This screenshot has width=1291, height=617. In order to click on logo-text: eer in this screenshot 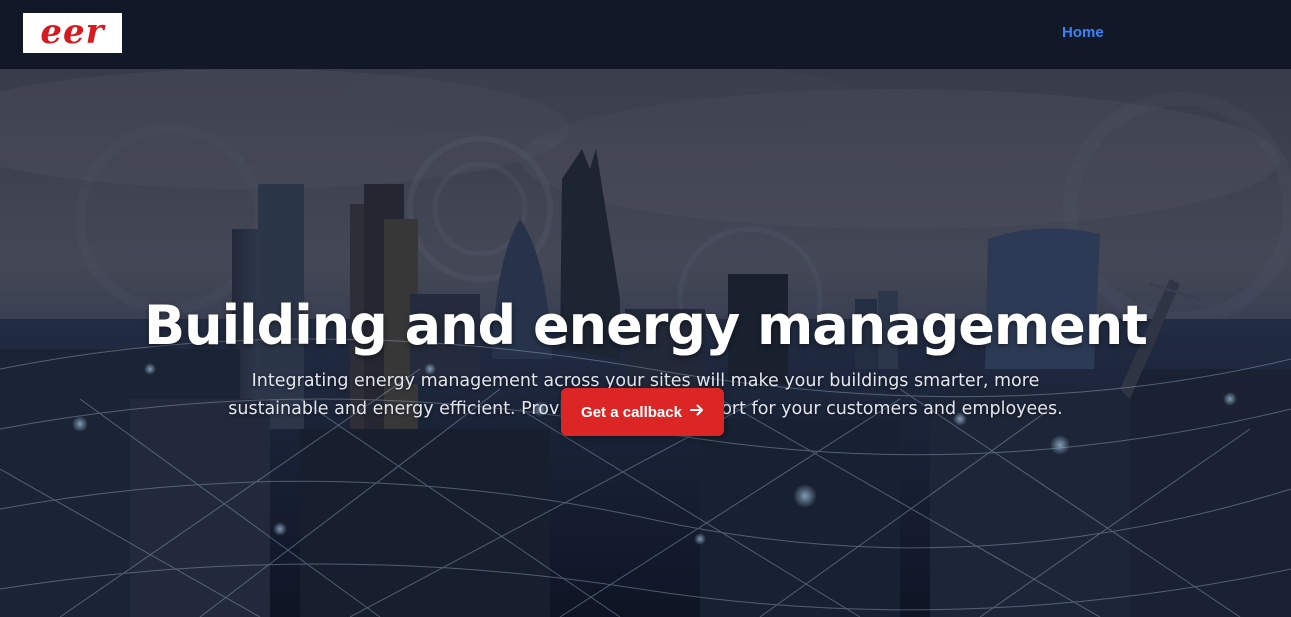, I will do `click(72, 32)`.